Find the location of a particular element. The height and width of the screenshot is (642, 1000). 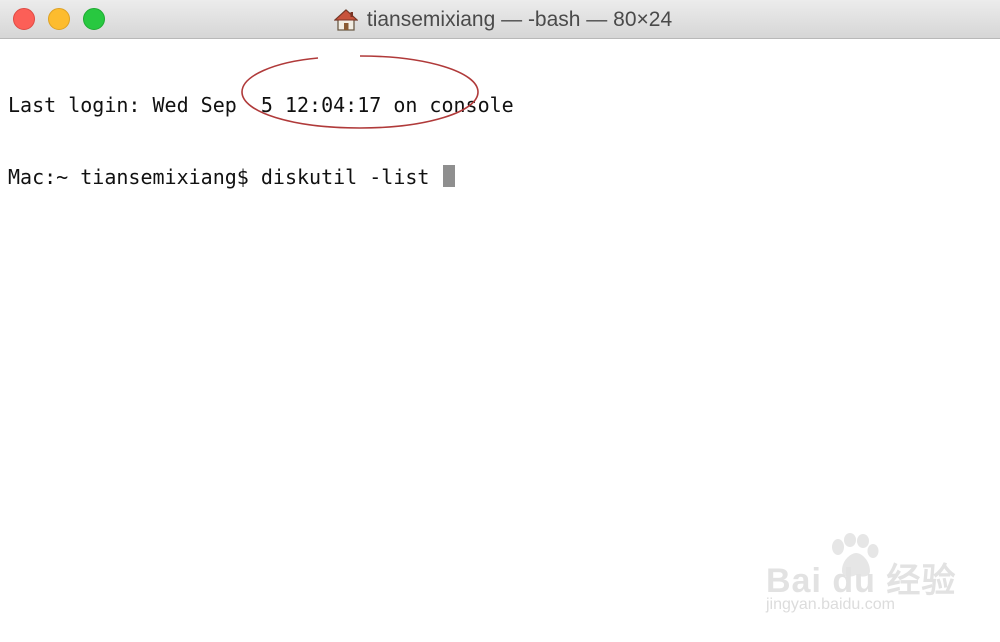

block-cursor is located at coordinates (449, 176).